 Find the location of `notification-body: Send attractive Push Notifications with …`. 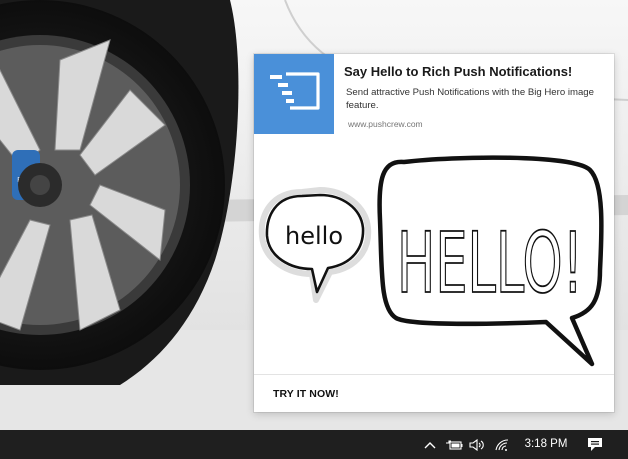

notification-body: Send attractive Push Notifications with … is located at coordinates (470, 99).